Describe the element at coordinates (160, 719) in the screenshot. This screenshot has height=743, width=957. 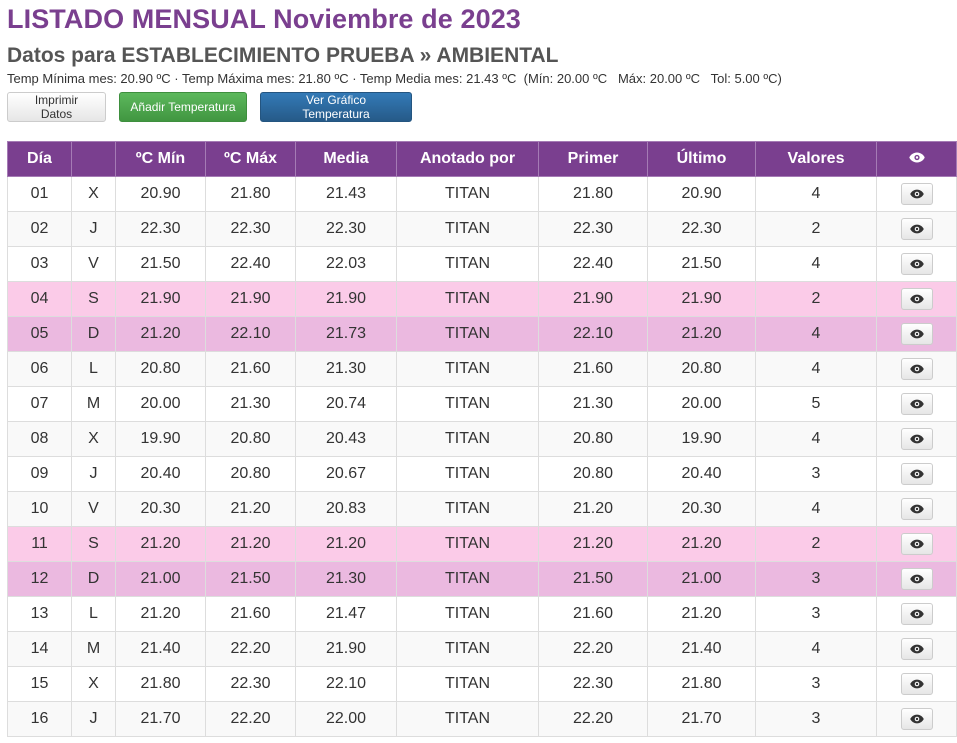
I see `cell-min: 21.70` at that location.